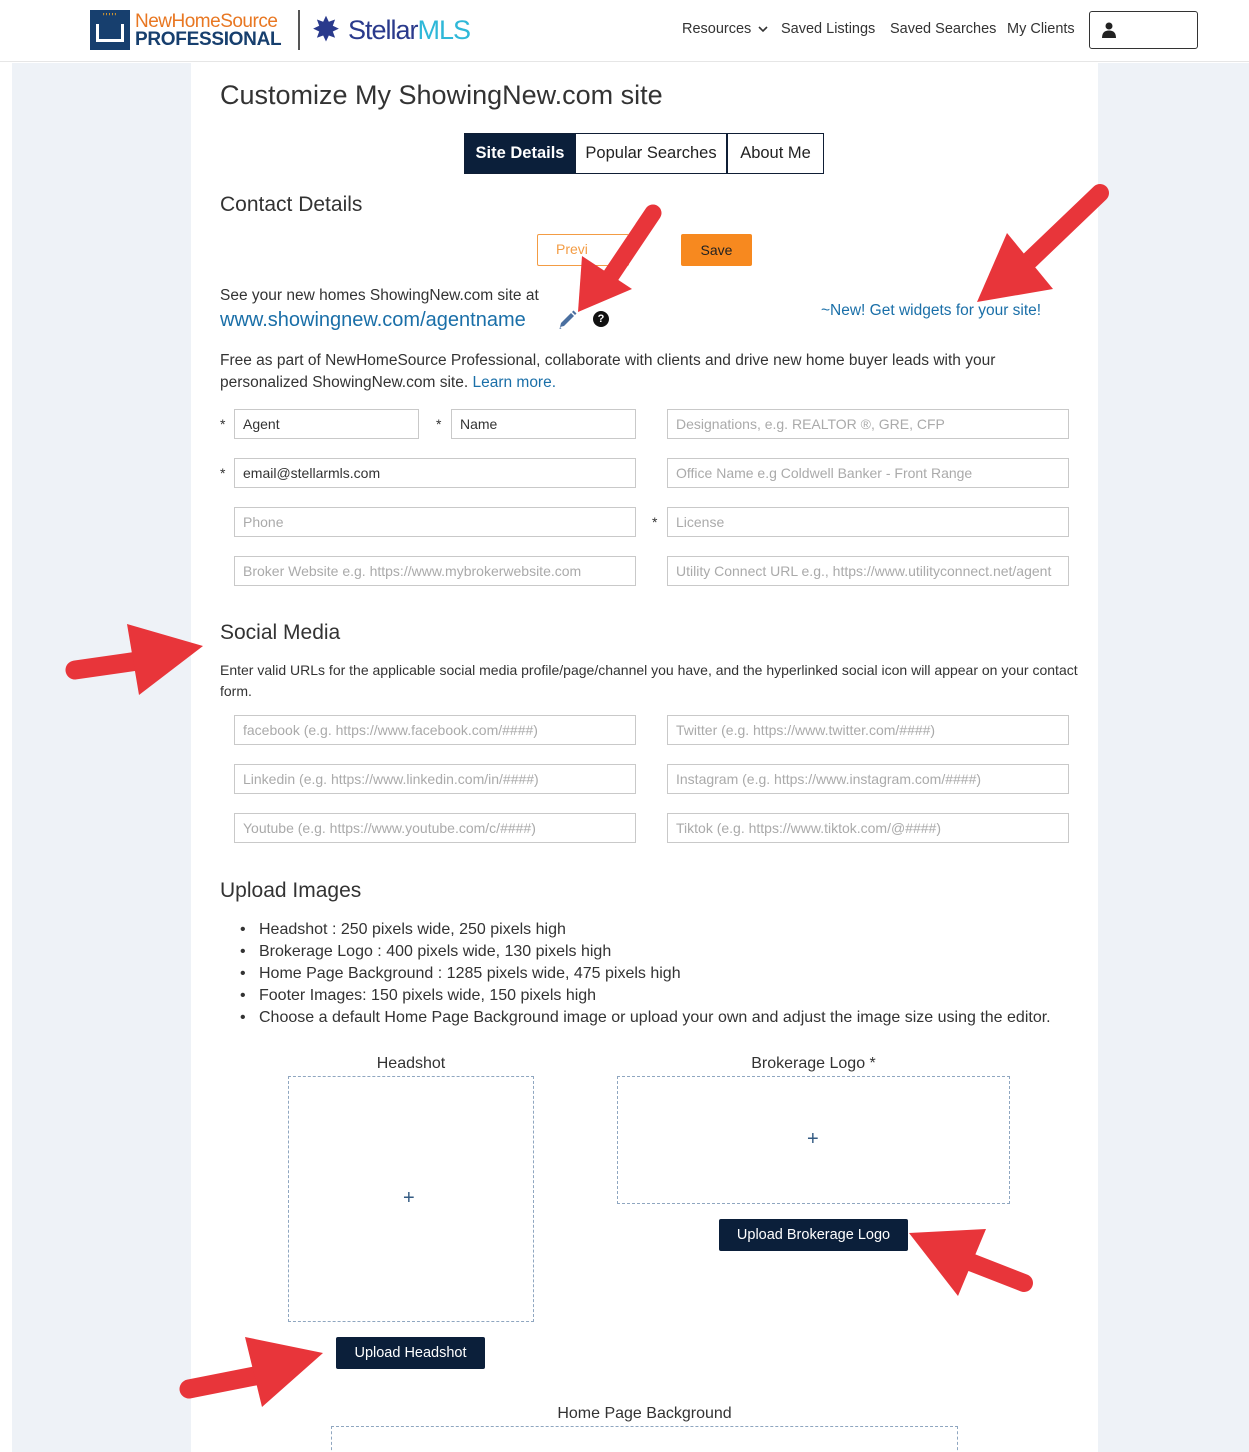  What do you see at coordinates (251, 1372) in the screenshot?
I see `annotation-arrow-headshot` at bounding box center [251, 1372].